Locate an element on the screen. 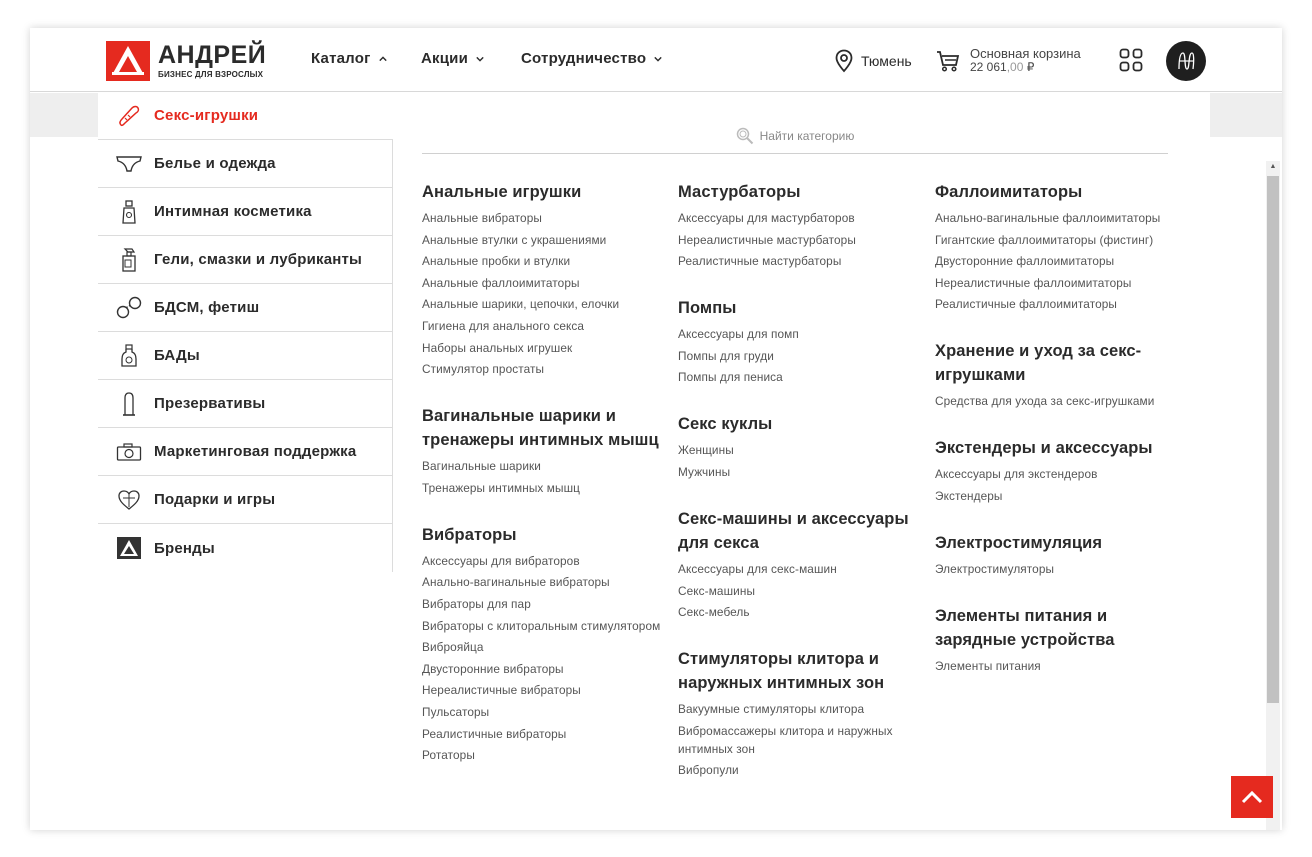 The image size is (1312, 857). cart-total: 22 061,00 ₽ is located at coordinates (1025, 67).